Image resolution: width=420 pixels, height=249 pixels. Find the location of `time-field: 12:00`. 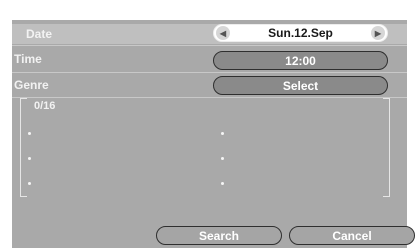

time-field: 12:00 is located at coordinates (300, 60).